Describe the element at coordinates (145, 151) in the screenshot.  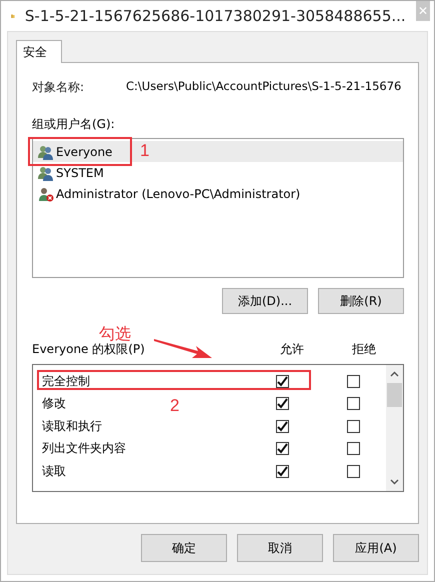
I see `annotation-number: 1` at that location.